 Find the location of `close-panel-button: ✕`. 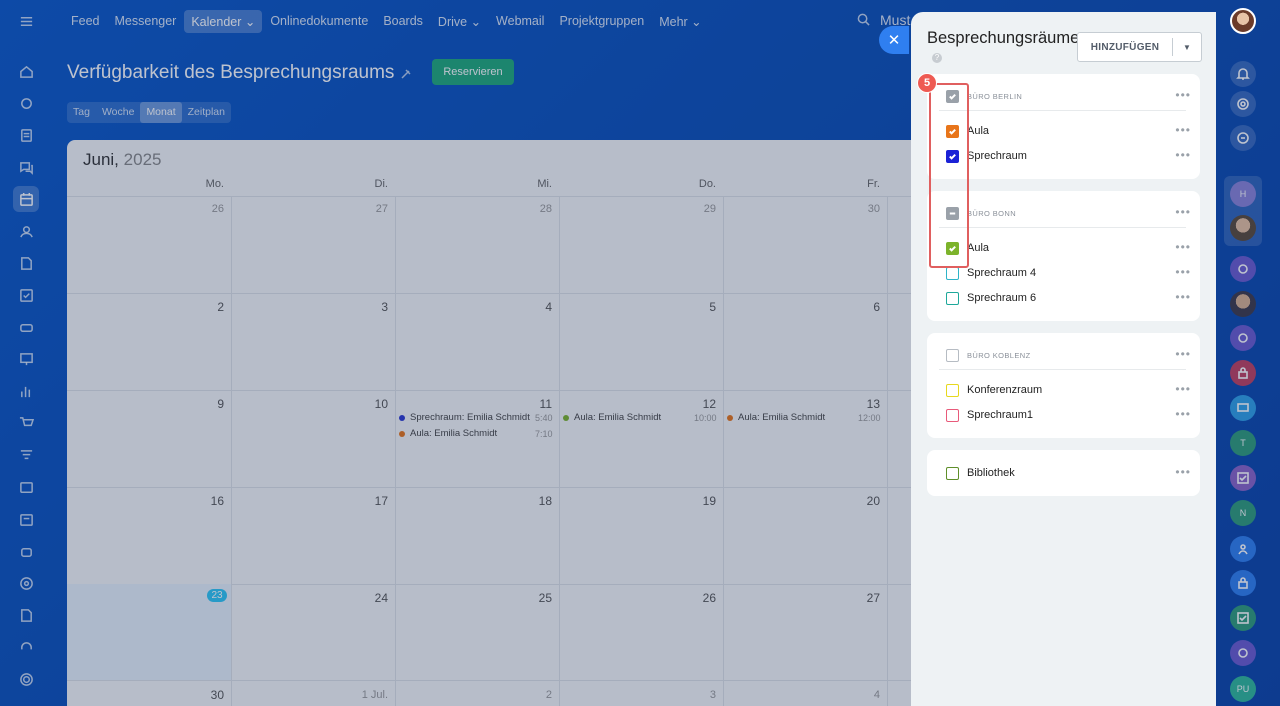

close-panel-button: ✕ is located at coordinates (894, 40).